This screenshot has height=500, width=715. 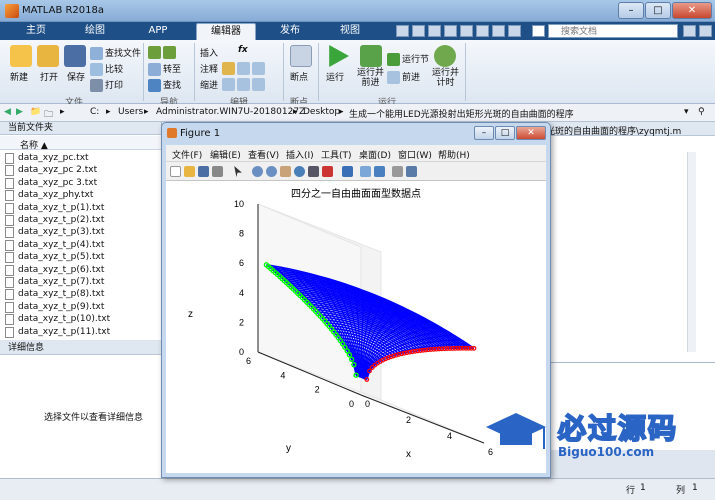 What do you see at coordinates (347, 171) in the screenshot?
I see `link-plot-icon` at bounding box center [347, 171].